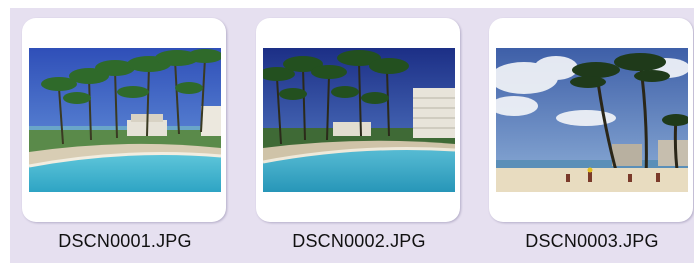 The height and width of the screenshot is (263, 694). Describe the element at coordinates (591, 241) in the screenshot. I see `thumbnail-filename: DSCN0003.JPG` at that location.